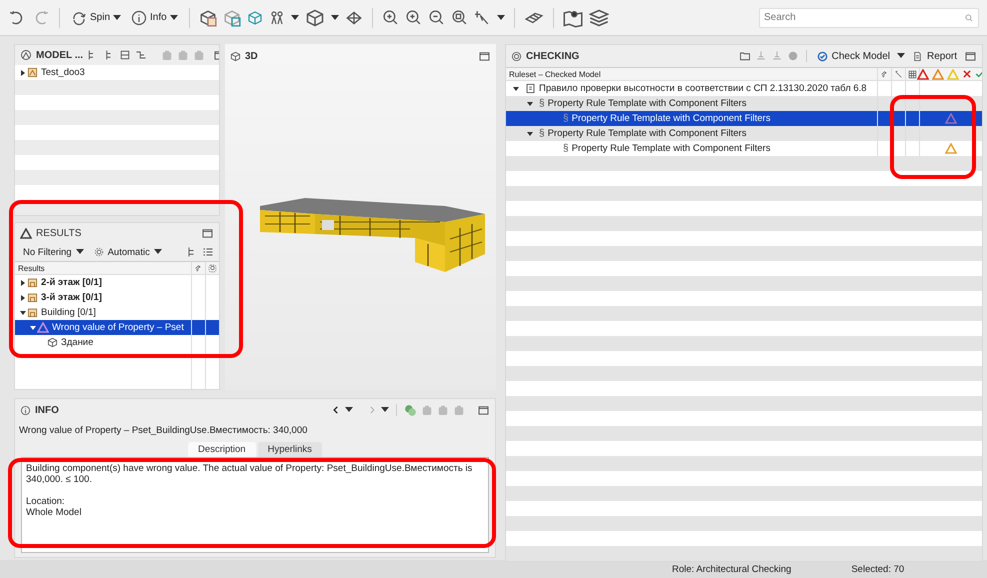 The height and width of the screenshot is (578, 987). What do you see at coordinates (436, 17) in the screenshot?
I see `zoom-out-icon` at bounding box center [436, 17].